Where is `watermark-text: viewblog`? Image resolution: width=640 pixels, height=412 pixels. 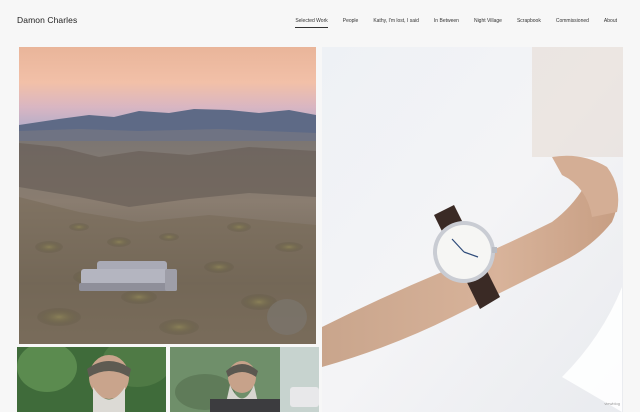 watermark-text: viewblog is located at coordinates (612, 403).